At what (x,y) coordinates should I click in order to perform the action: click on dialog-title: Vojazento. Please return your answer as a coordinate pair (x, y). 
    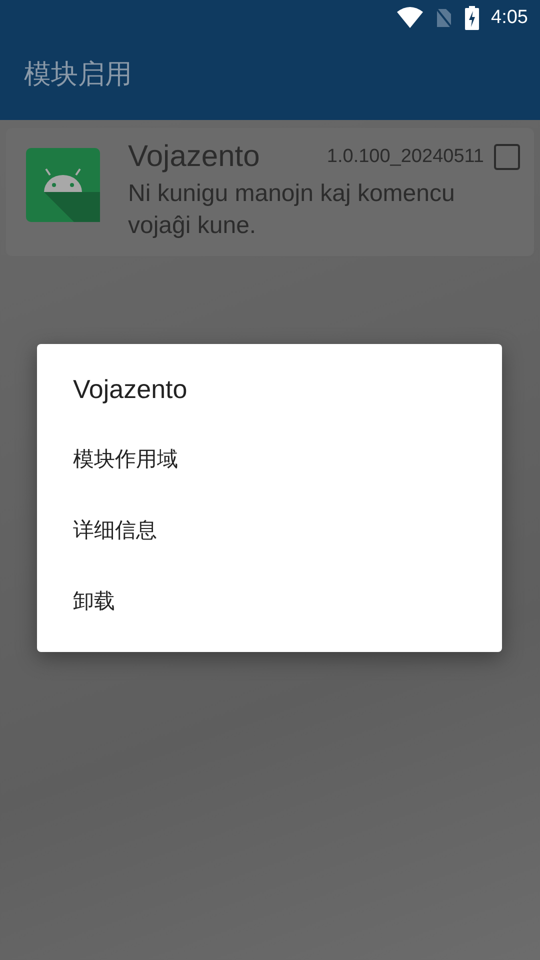
    Looking at the image, I should click on (130, 389).